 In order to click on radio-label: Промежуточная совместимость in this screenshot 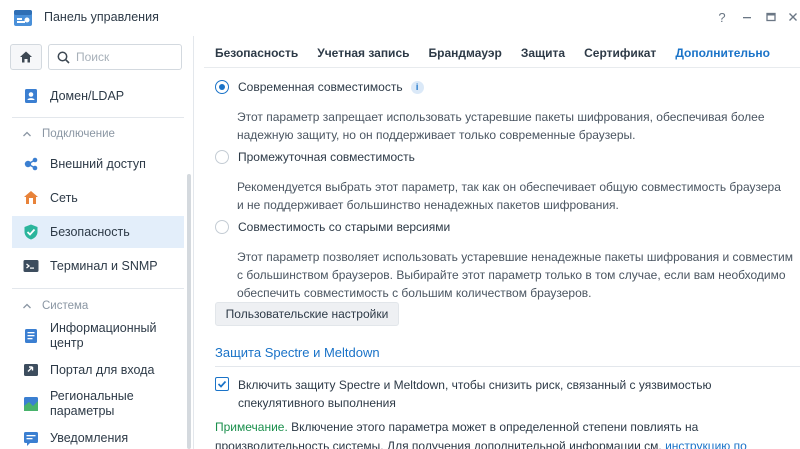, I will do `click(326, 157)`.